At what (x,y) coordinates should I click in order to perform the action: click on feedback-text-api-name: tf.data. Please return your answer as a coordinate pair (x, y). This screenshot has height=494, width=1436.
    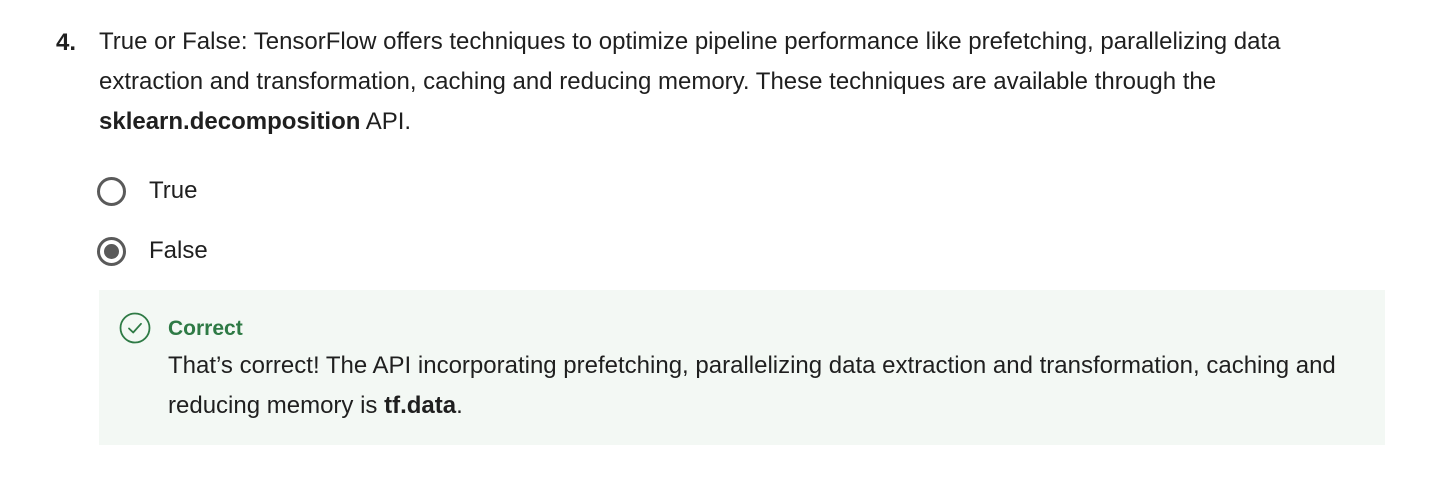
    Looking at the image, I should click on (420, 405).